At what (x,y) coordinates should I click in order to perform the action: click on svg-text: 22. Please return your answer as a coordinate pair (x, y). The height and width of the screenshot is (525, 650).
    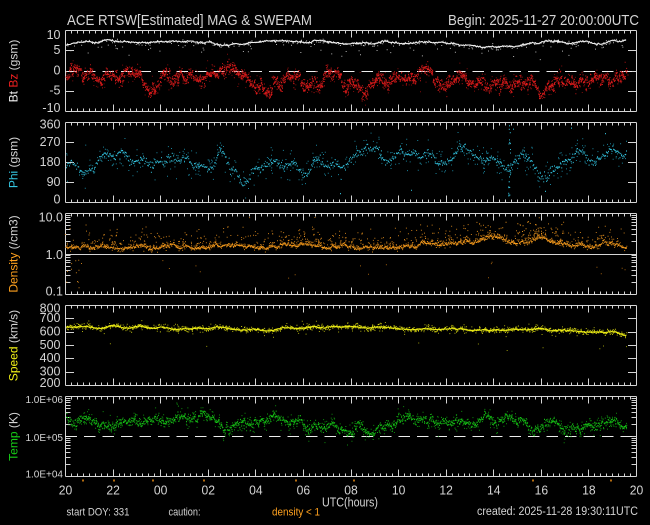
    Looking at the image, I should click on (113, 490).